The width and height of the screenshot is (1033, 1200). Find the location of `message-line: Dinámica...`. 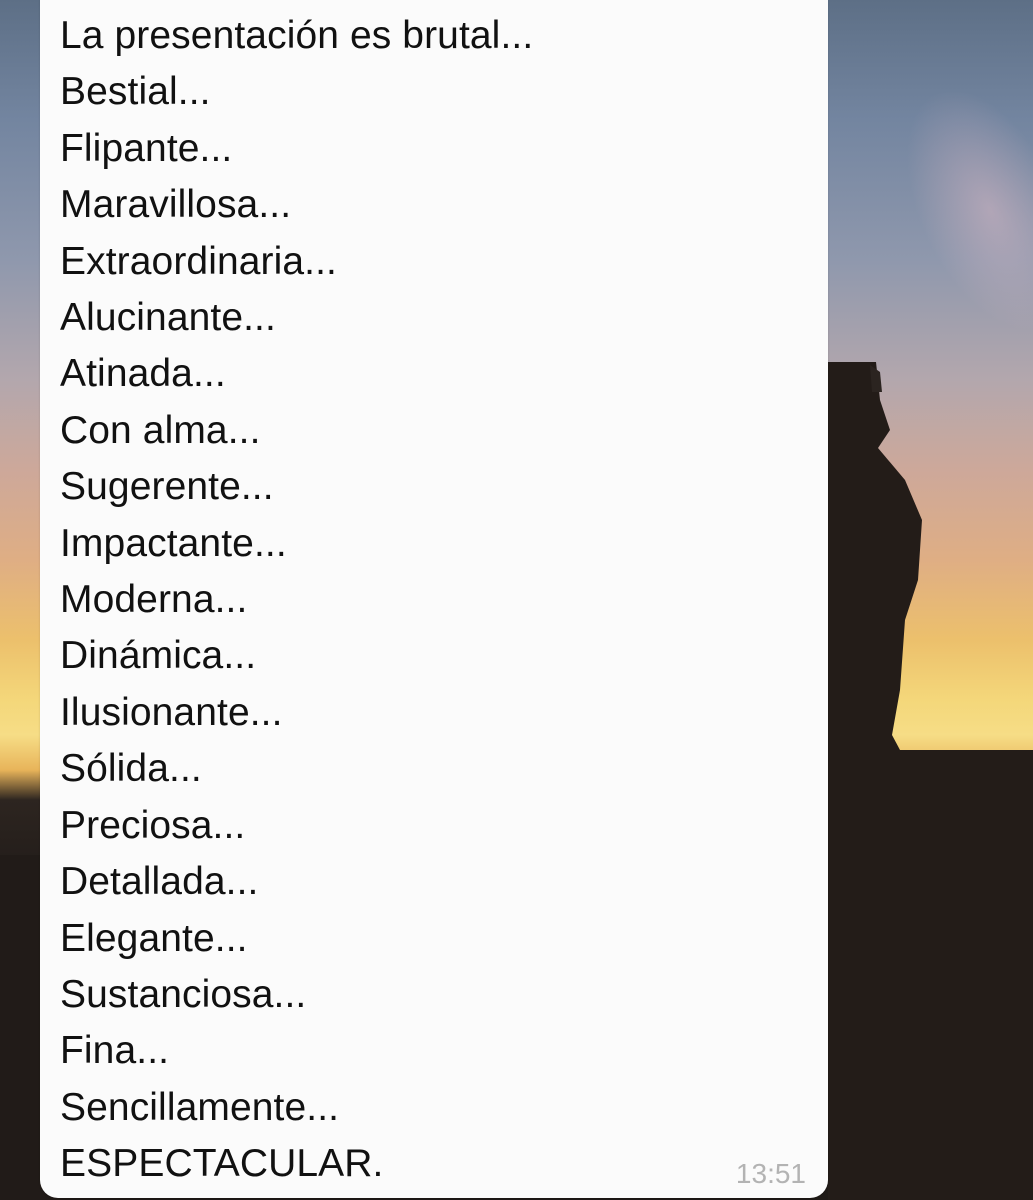

message-line: Dinámica... is located at coordinates (158, 656).